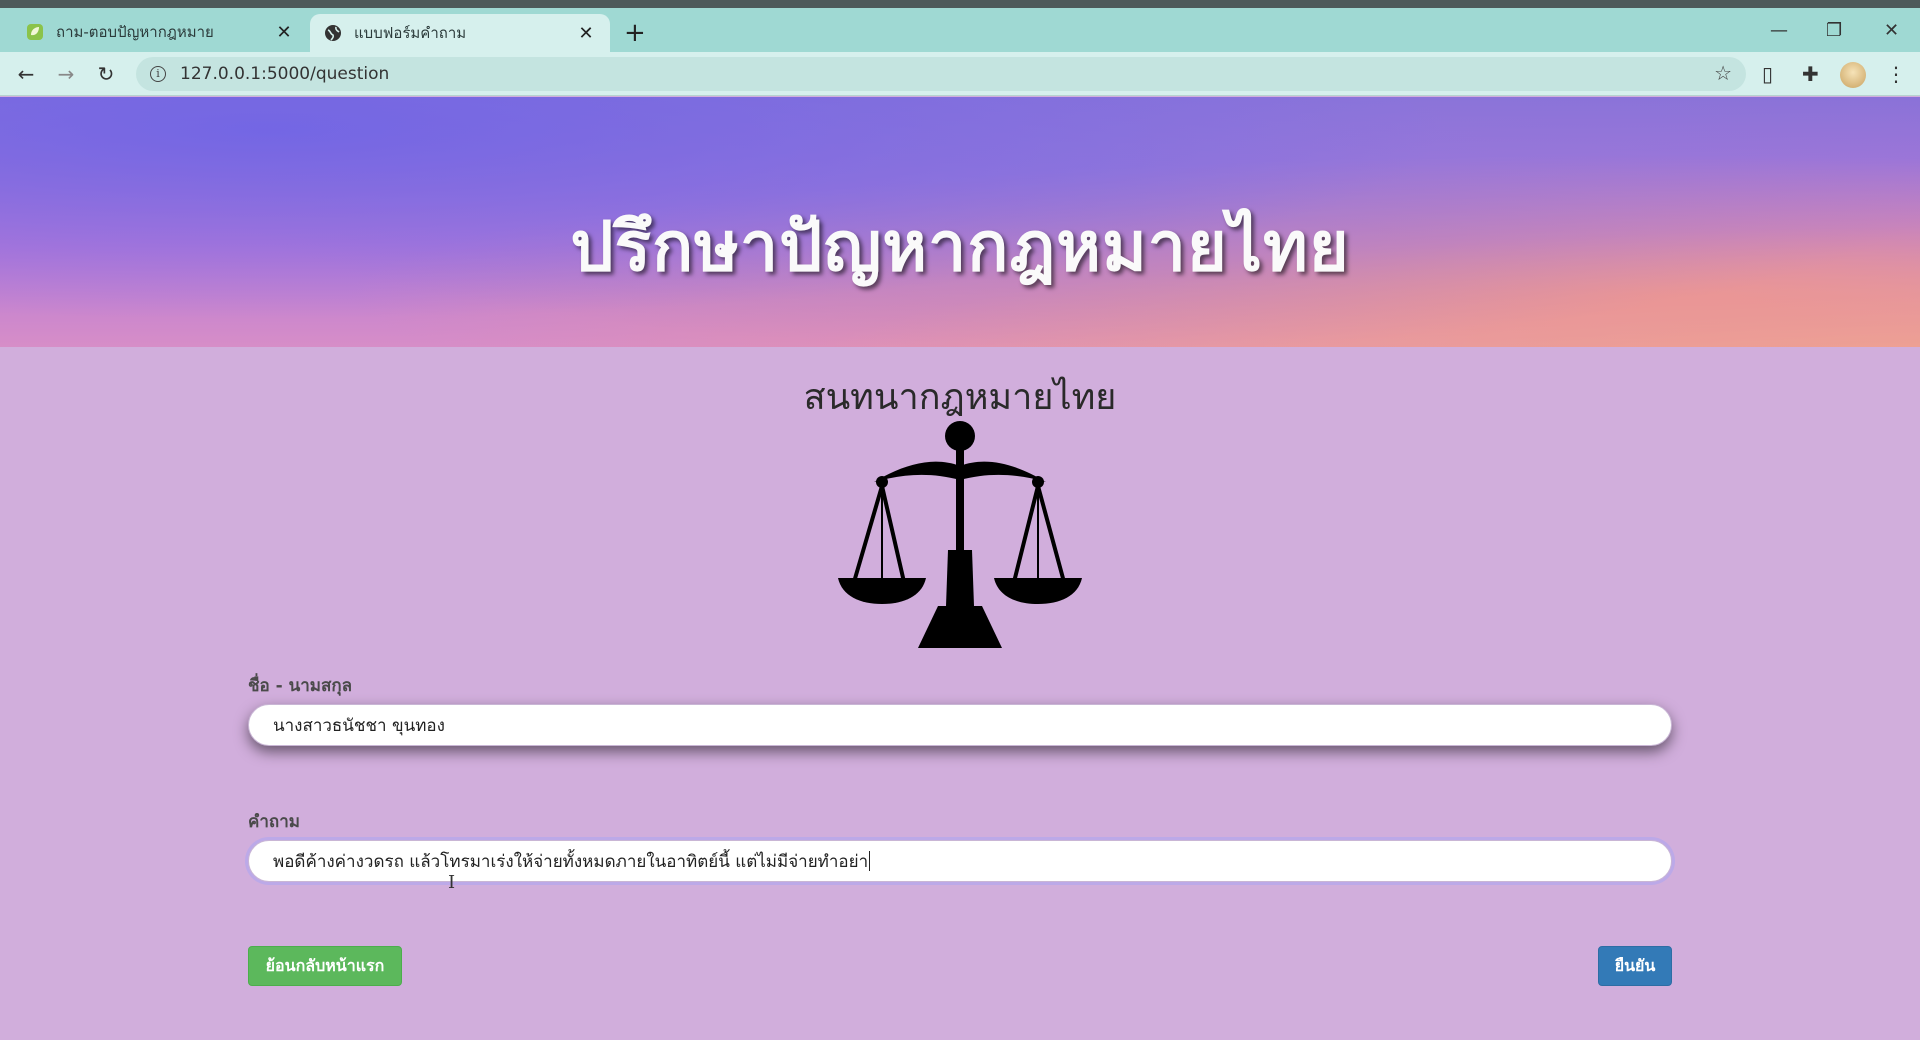  I want to click on new-tab-button: +, so click(635, 33).